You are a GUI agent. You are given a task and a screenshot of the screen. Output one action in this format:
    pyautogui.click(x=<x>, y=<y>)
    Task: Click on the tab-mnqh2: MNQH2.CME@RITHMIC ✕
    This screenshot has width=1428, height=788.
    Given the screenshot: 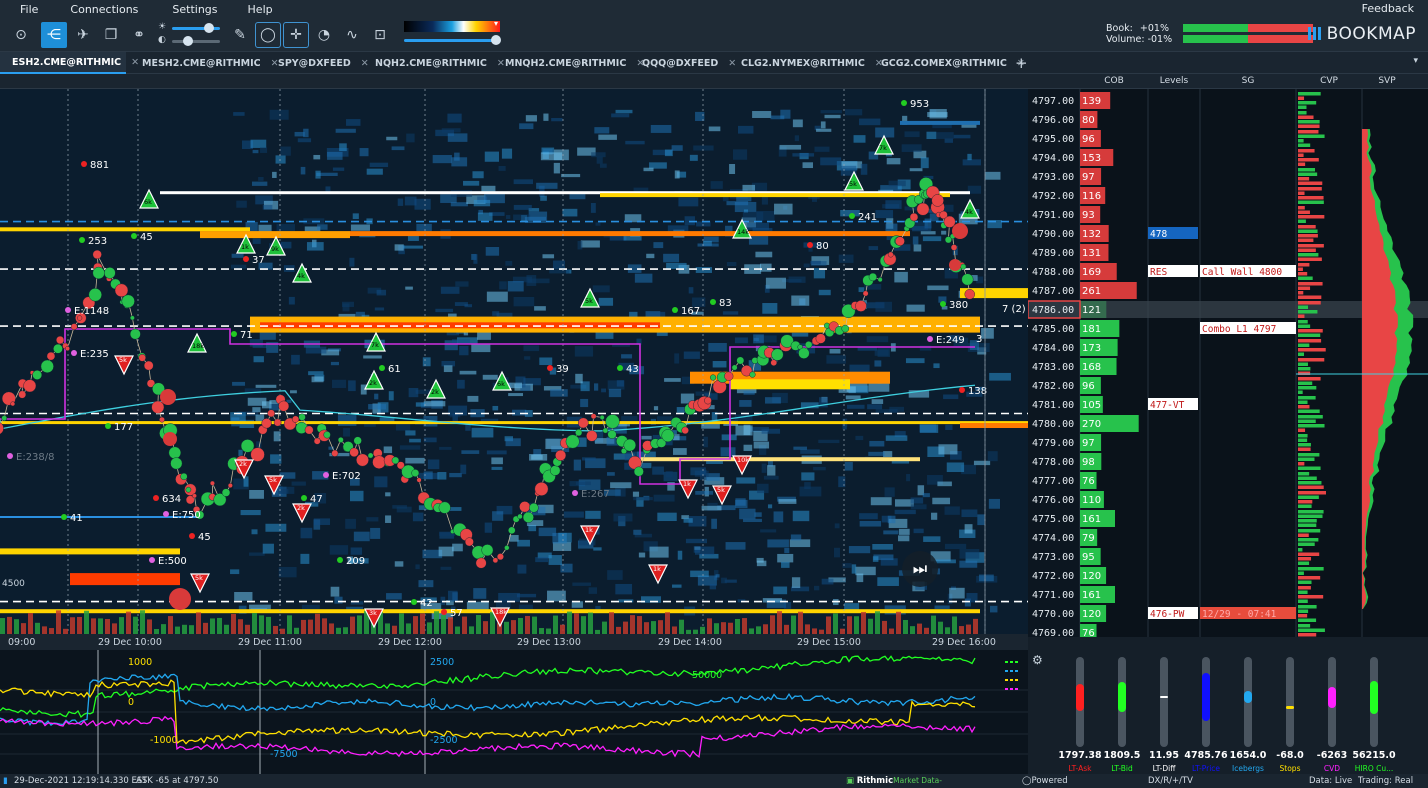 What is the action you would take?
    pyautogui.click(x=568, y=63)
    